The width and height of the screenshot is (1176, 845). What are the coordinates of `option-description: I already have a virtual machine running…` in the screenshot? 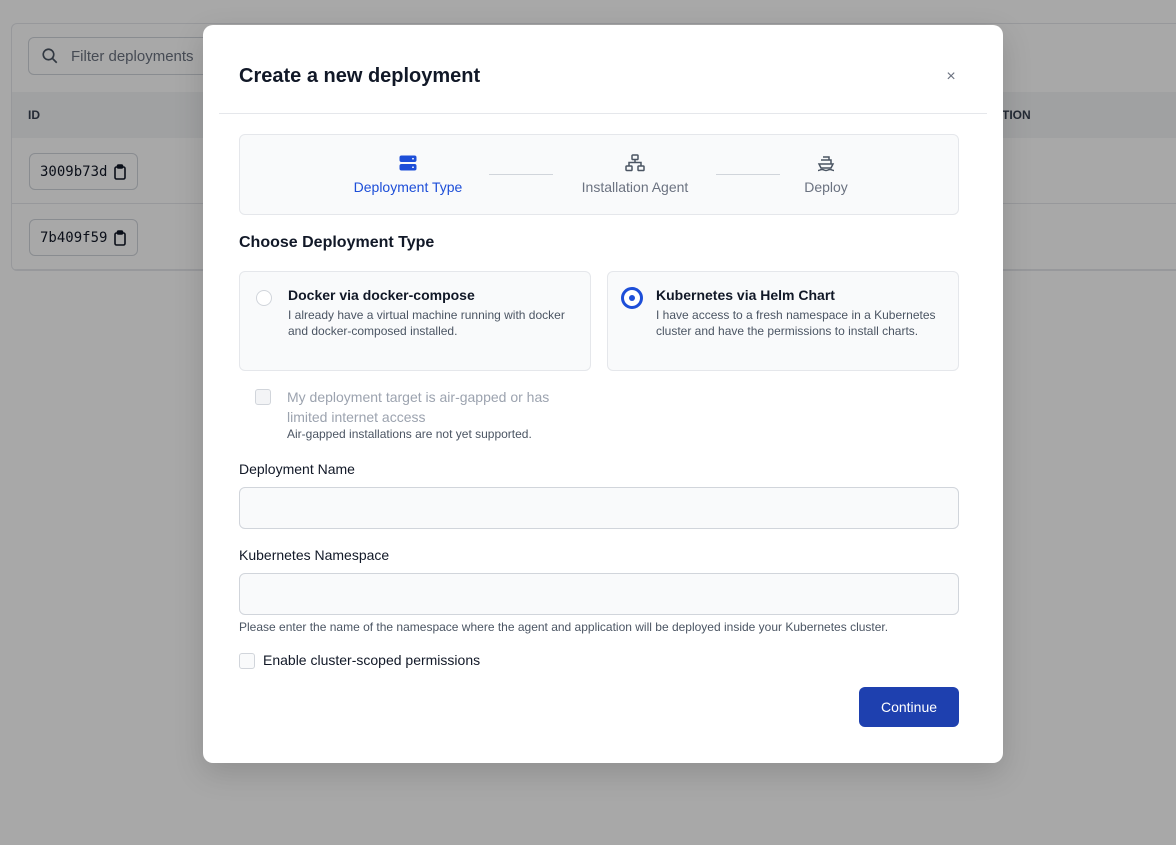 It's located at (426, 323).